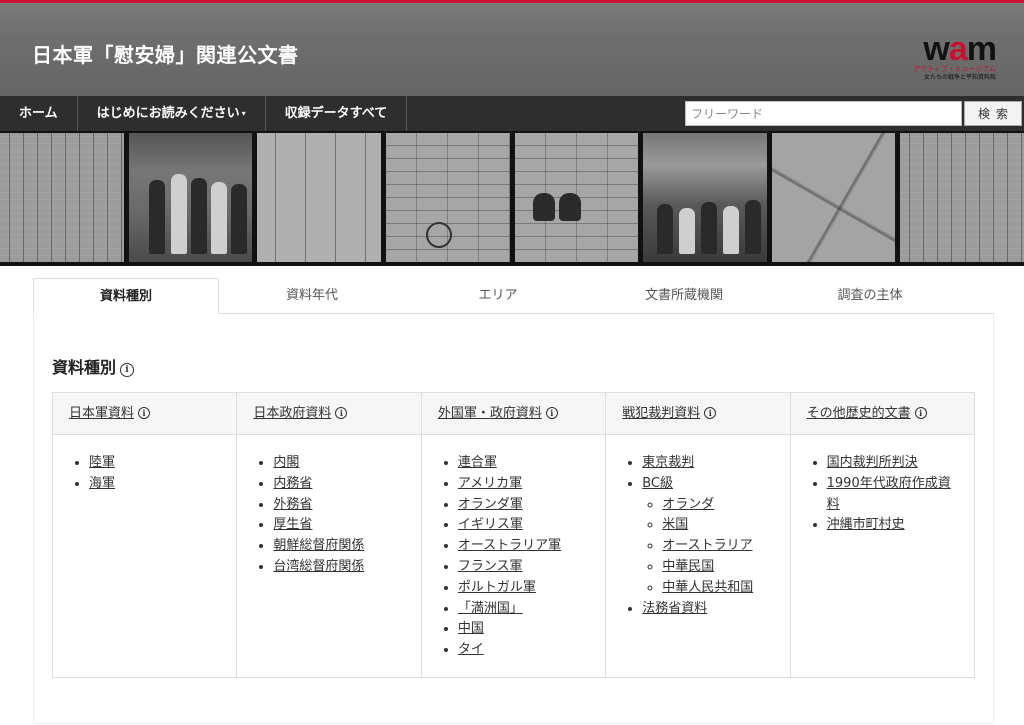 The height and width of the screenshot is (725, 1024). I want to click on category-link: 連合軍, so click(477, 462).